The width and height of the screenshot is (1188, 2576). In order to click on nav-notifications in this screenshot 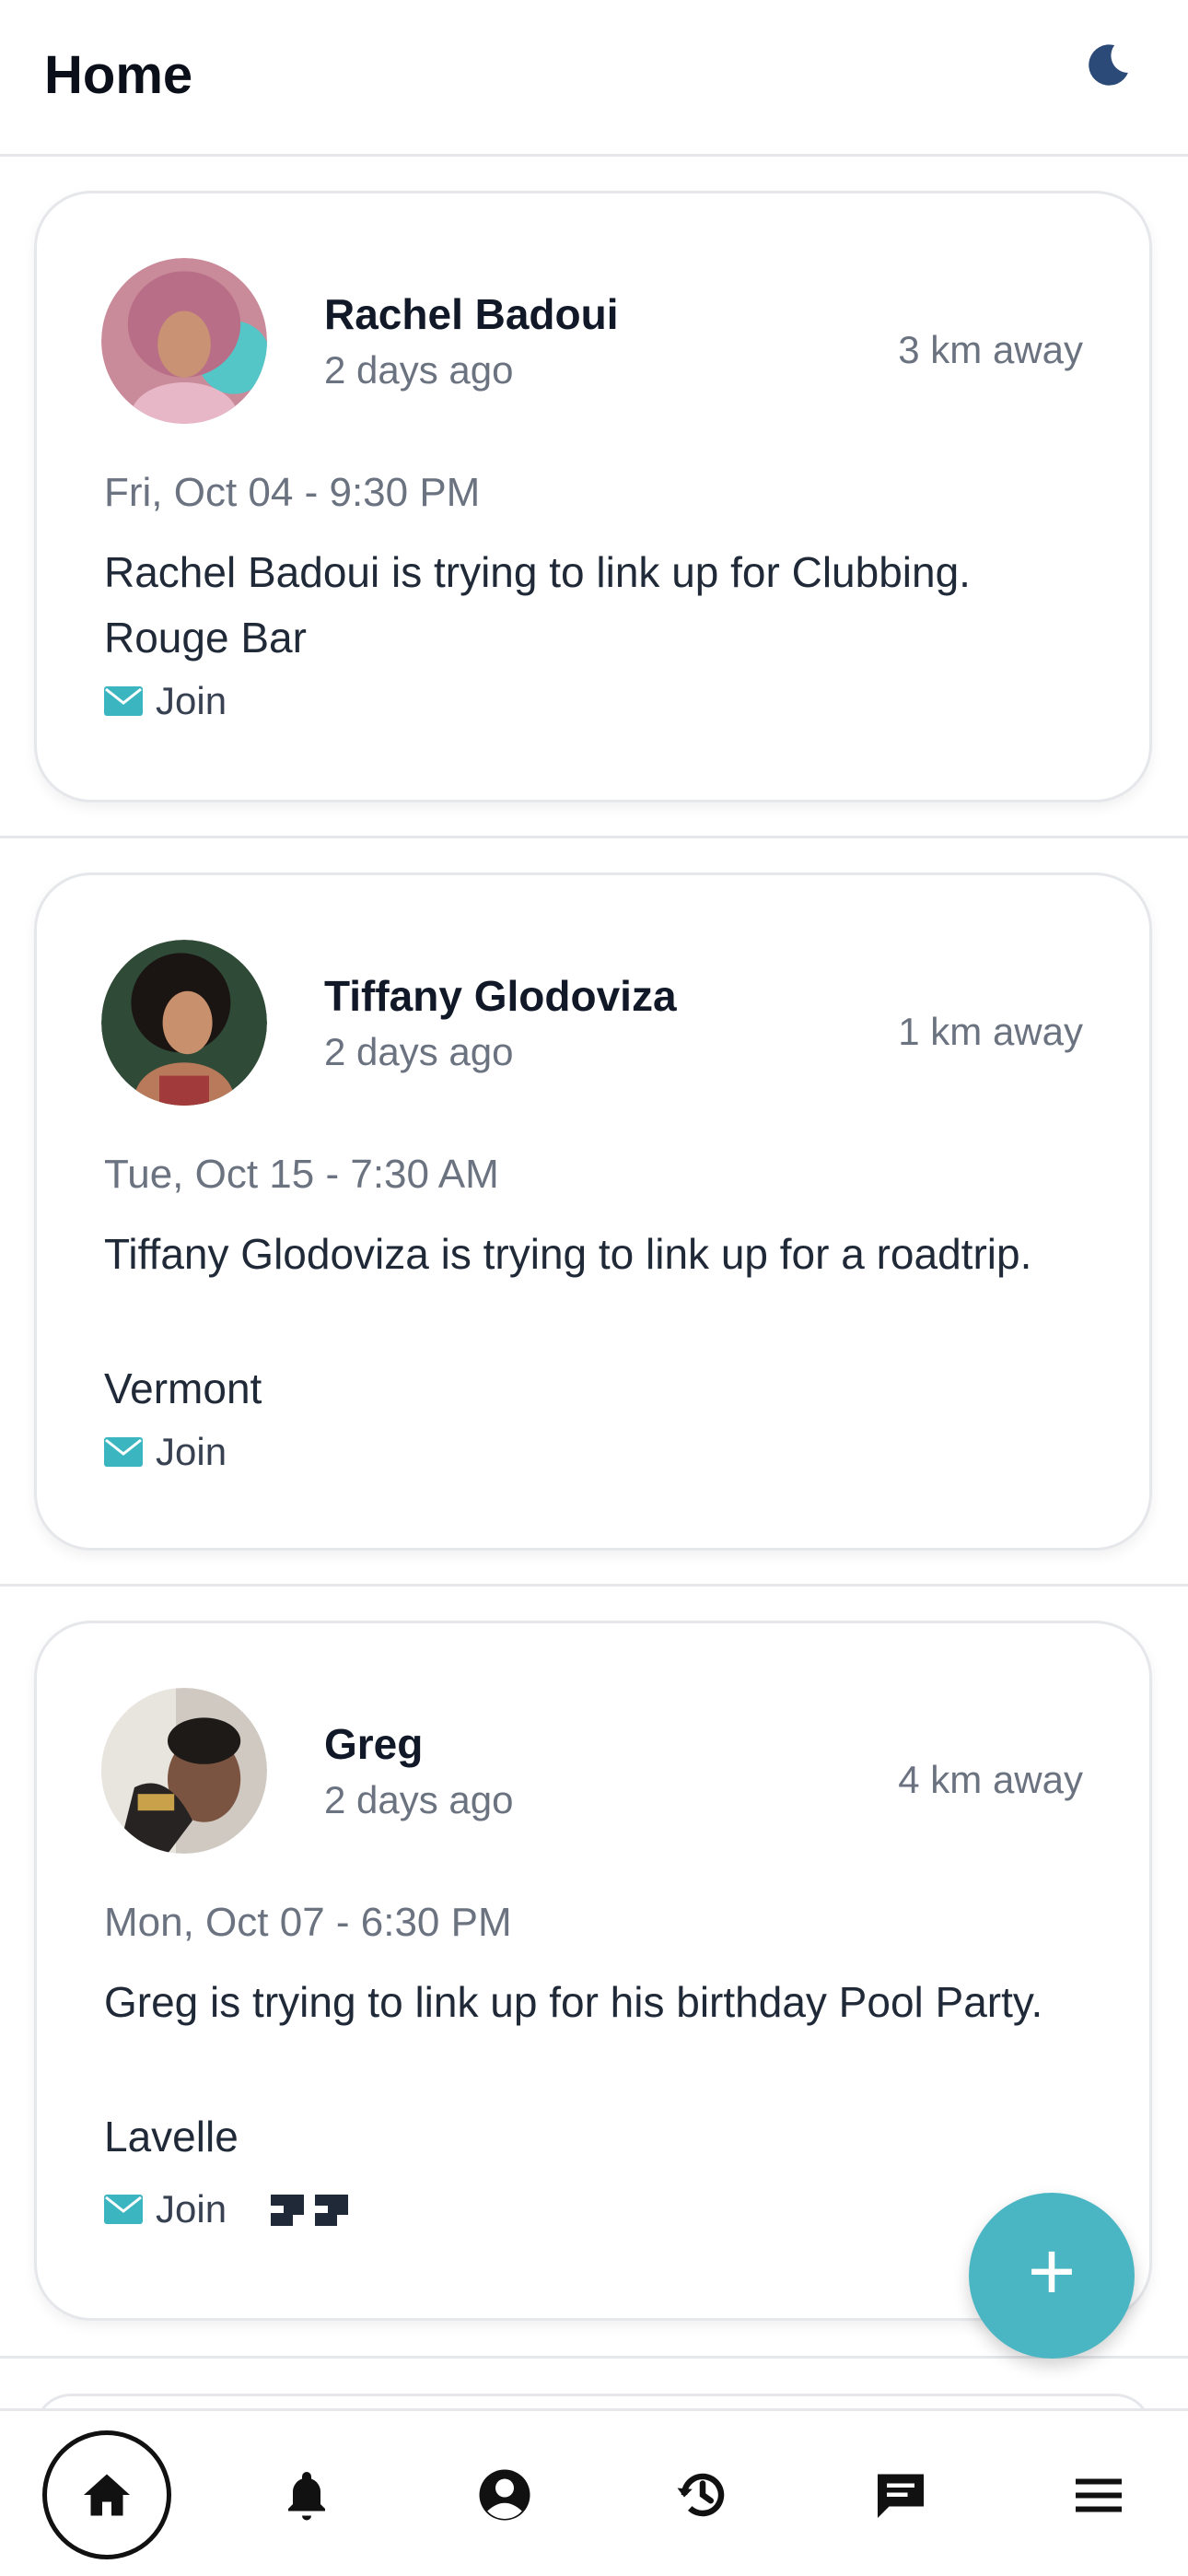, I will do `click(306, 2493)`.